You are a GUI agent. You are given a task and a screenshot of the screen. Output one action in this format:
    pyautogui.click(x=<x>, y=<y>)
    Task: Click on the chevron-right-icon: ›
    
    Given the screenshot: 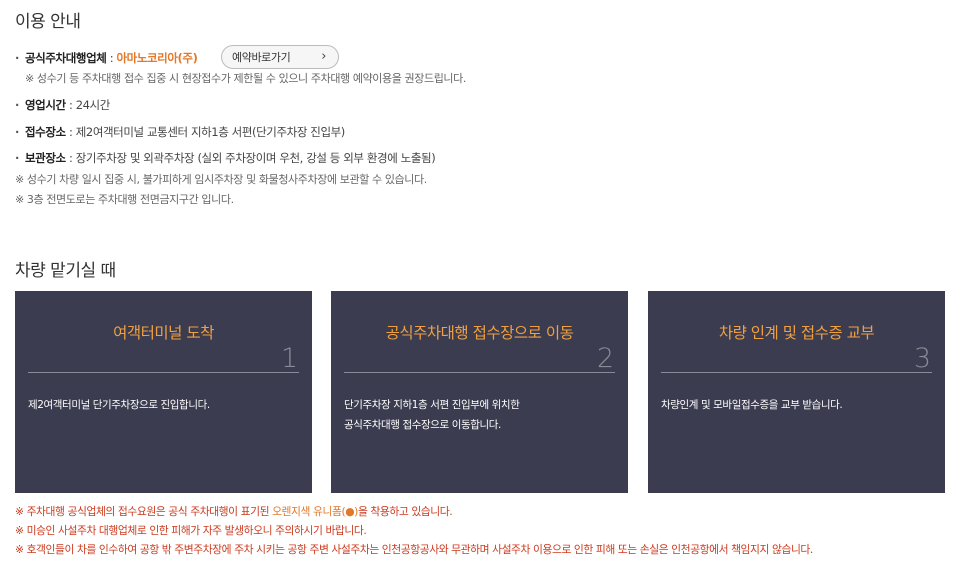 What is the action you would take?
    pyautogui.click(x=323, y=56)
    